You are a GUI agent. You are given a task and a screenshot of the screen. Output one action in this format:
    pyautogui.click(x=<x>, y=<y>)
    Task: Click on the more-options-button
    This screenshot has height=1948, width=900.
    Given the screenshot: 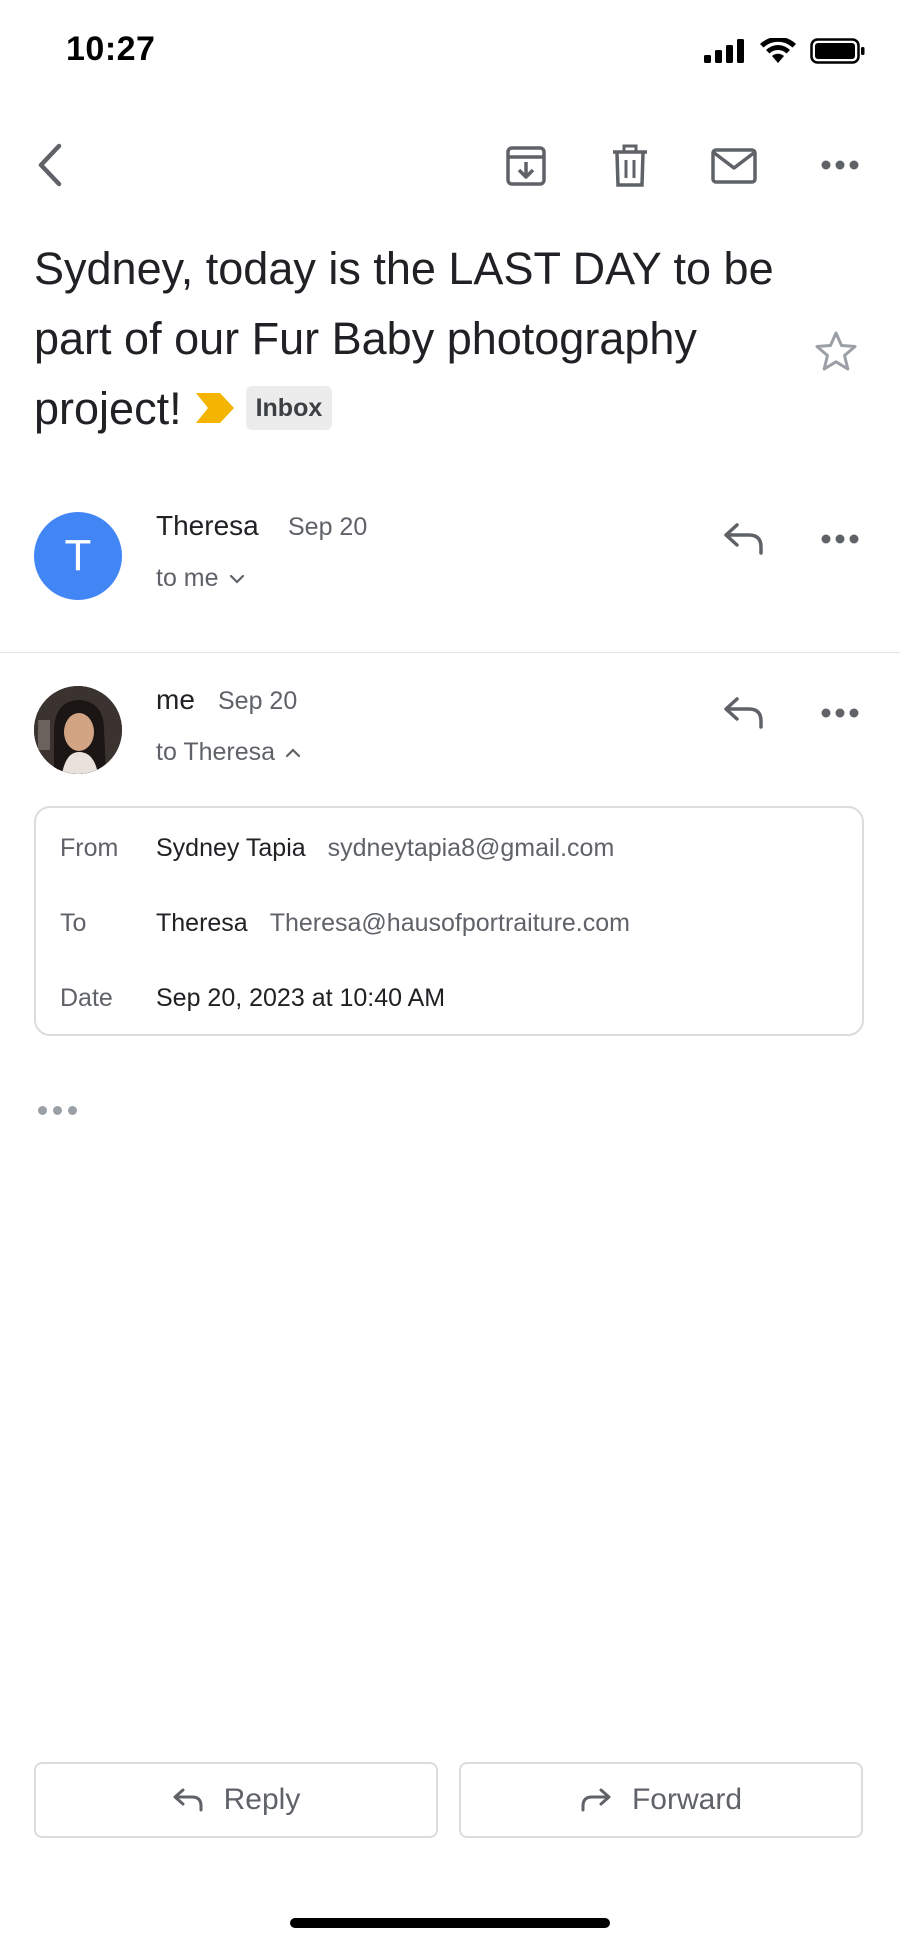 What is the action you would take?
    pyautogui.click(x=840, y=165)
    